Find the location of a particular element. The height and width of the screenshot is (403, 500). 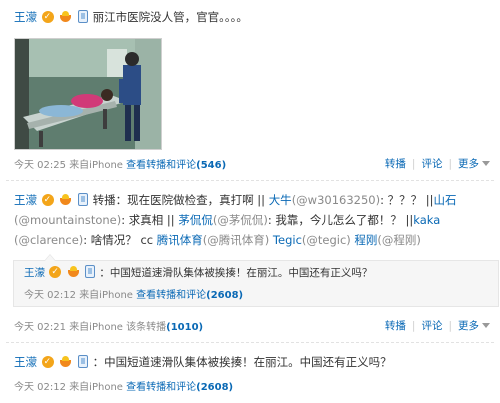

post-1-actions: 转播 | 评论 | 更多 is located at coordinates (437, 163).